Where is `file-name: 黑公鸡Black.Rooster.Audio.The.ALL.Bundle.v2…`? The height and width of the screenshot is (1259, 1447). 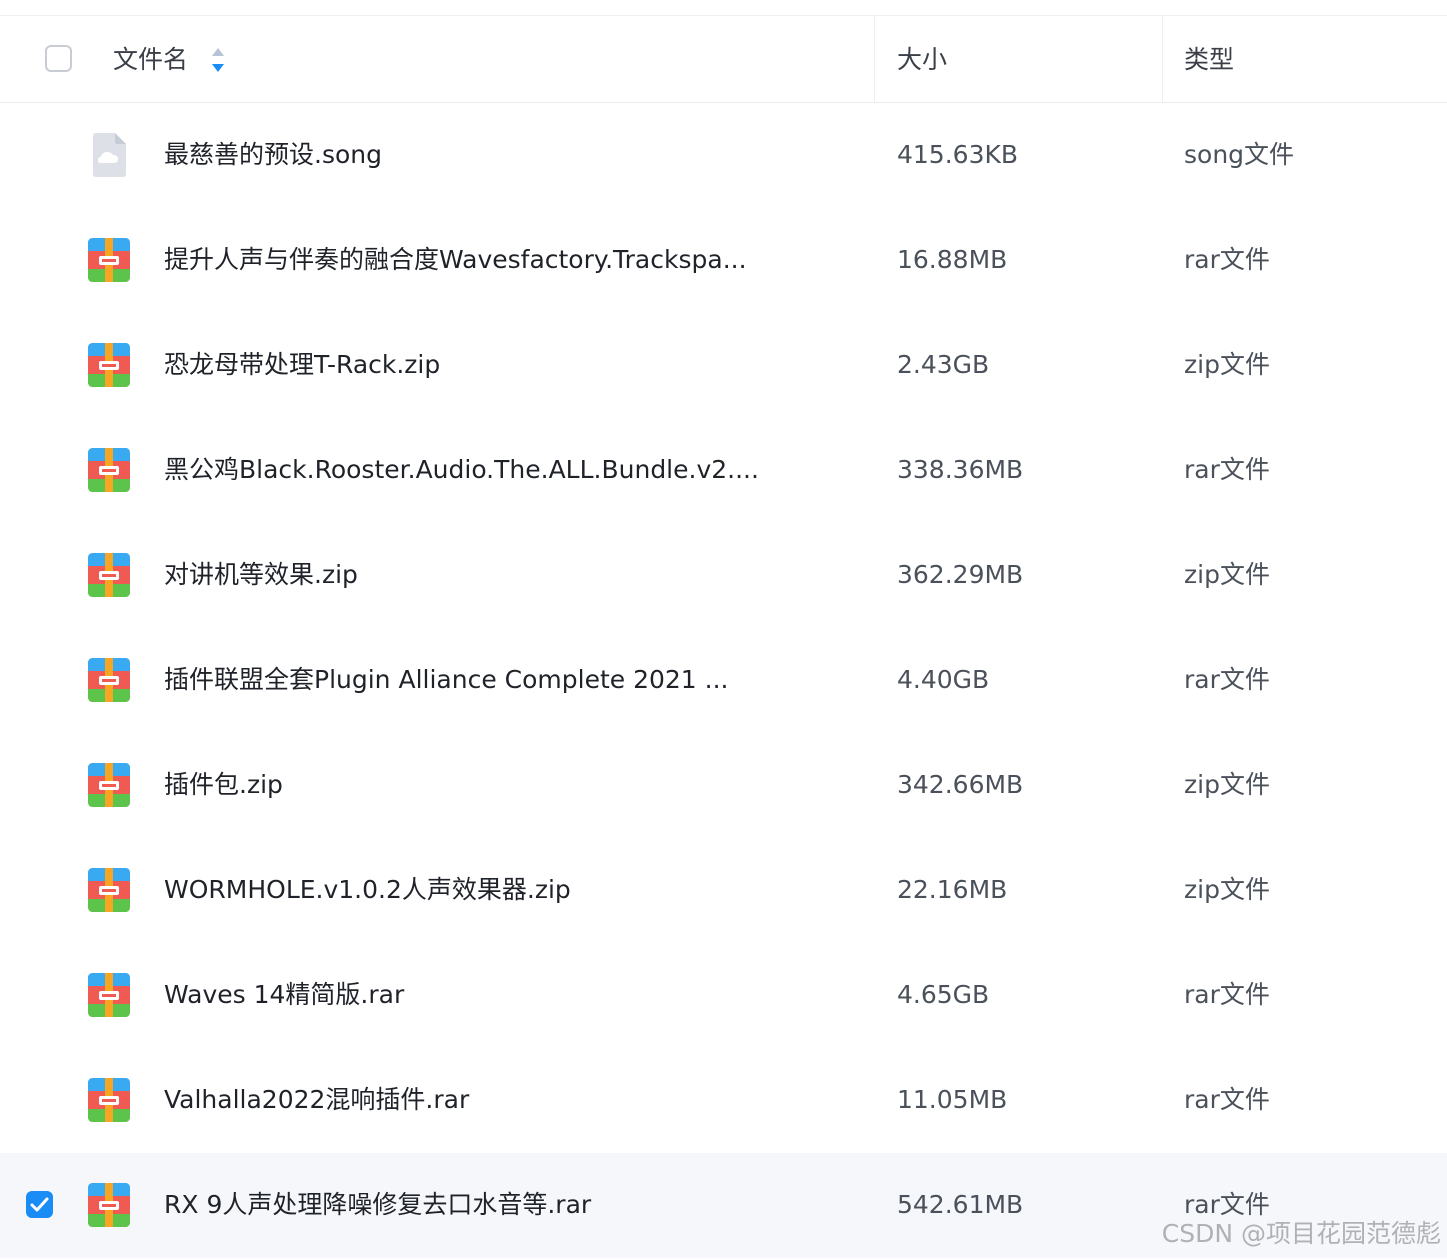 file-name: 黑公鸡Black.Rooster.Audio.The.ALL.Bundle.v2… is located at coordinates (461, 470).